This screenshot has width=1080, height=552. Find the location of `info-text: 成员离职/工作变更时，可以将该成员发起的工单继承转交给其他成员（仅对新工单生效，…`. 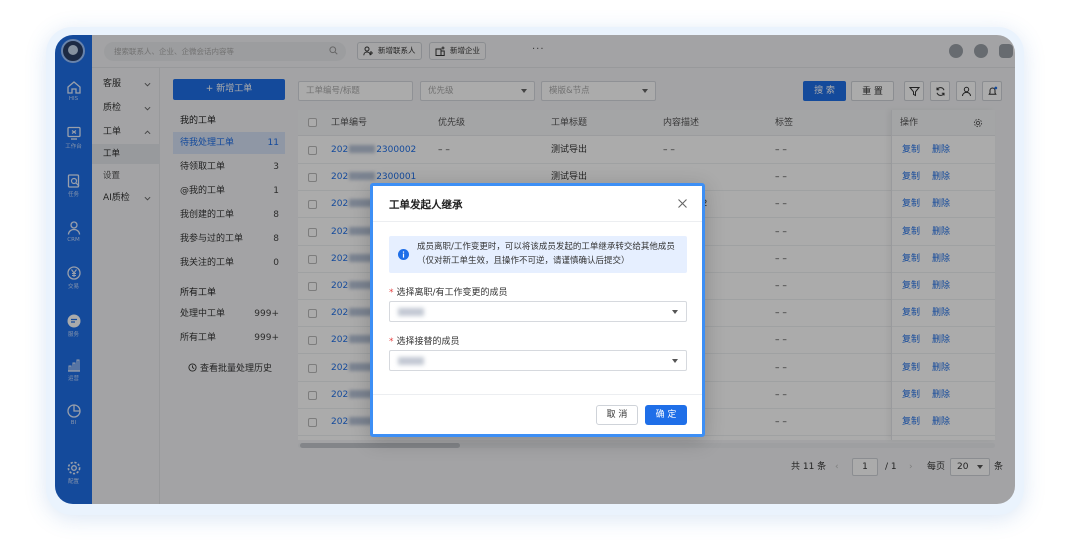

info-text: 成员离职/工作变更时，可以将该成员发起的工单继承转交给其他成员（仅对新工单生效，… is located at coordinates (546, 254).